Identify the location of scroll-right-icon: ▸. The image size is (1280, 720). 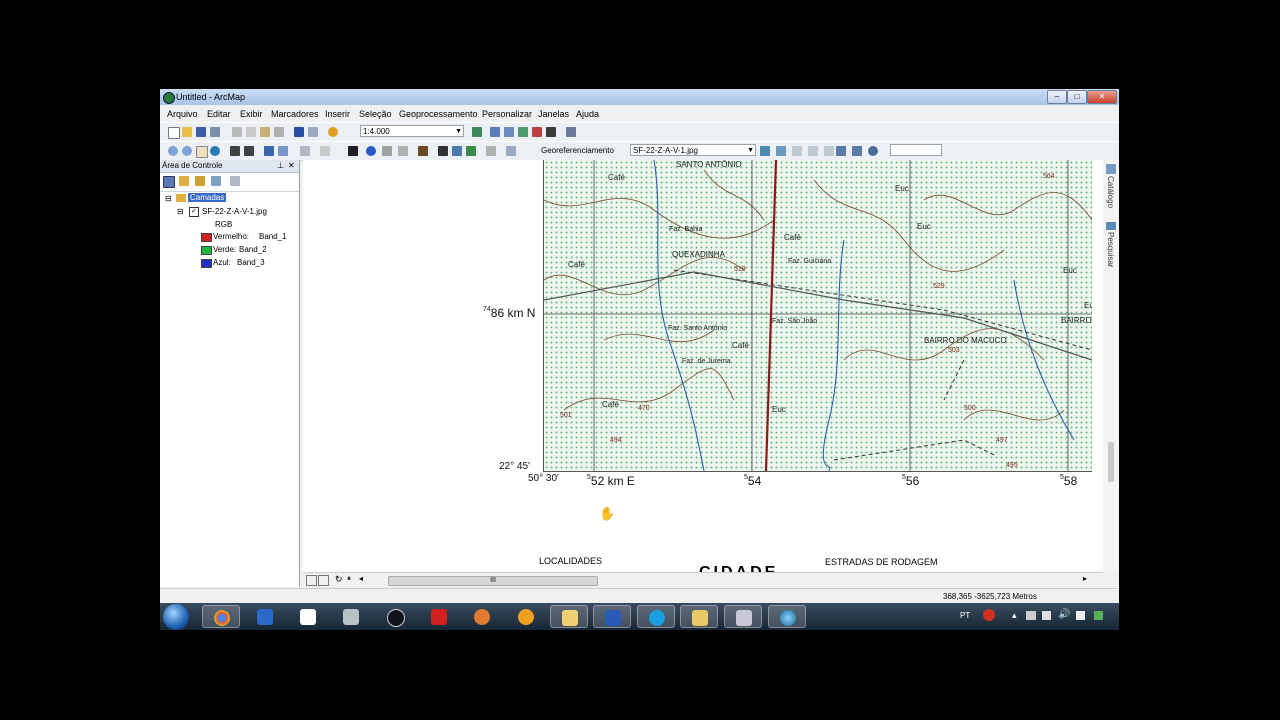
(1085, 578).